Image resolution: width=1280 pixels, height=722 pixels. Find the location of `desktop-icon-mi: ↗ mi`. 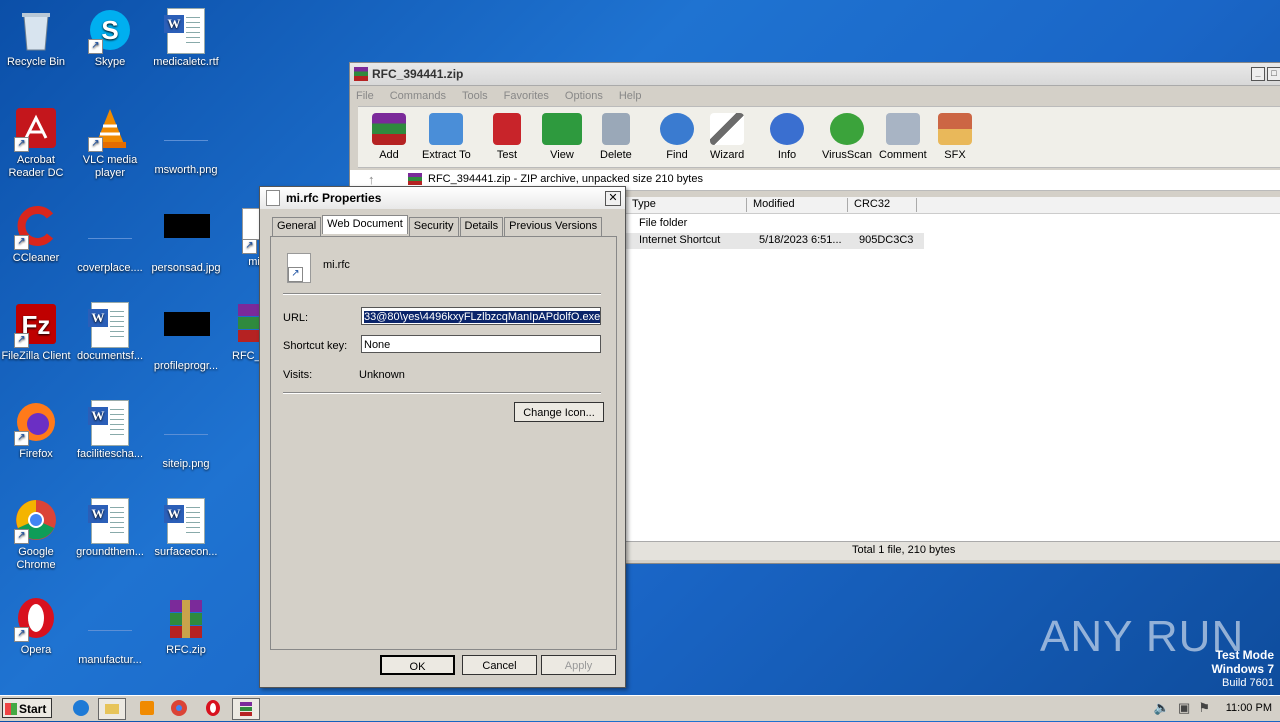

desktop-icon-mi: ↗ mi is located at coordinates (243, 236).